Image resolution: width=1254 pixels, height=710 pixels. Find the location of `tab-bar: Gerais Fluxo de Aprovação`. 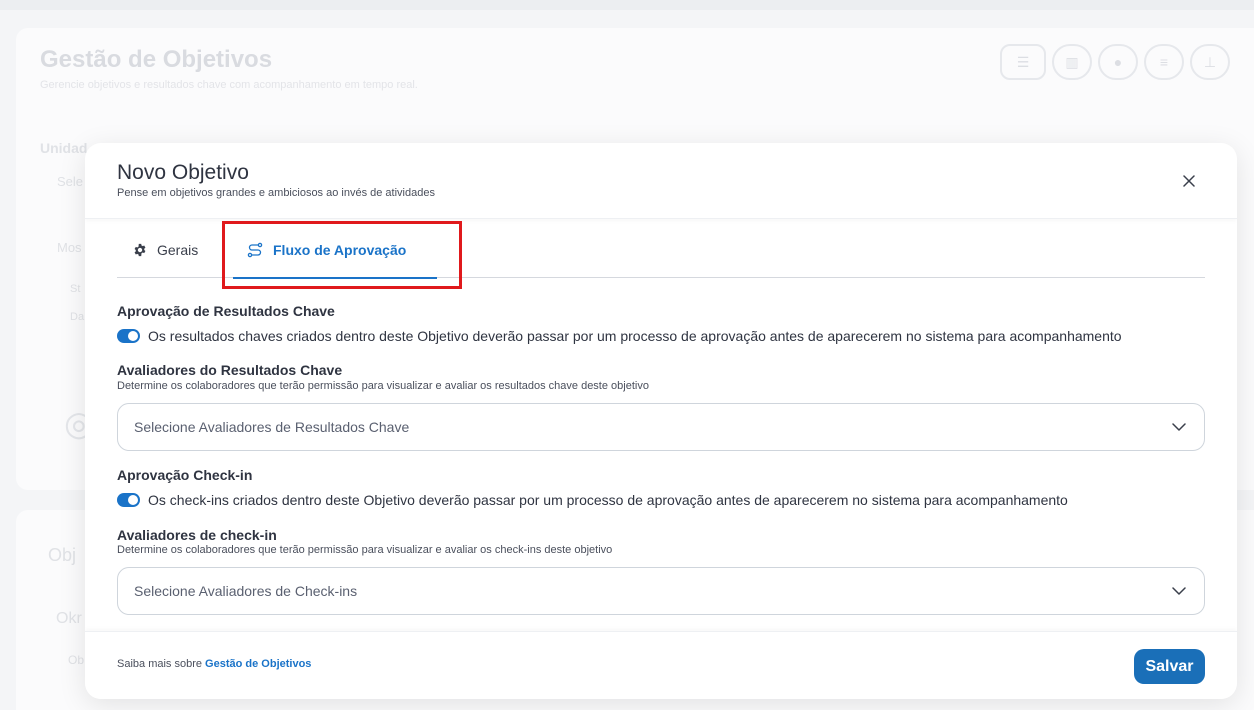

tab-bar: Gerais Fluxo de Aprovação is located at coordinates (661, 250).